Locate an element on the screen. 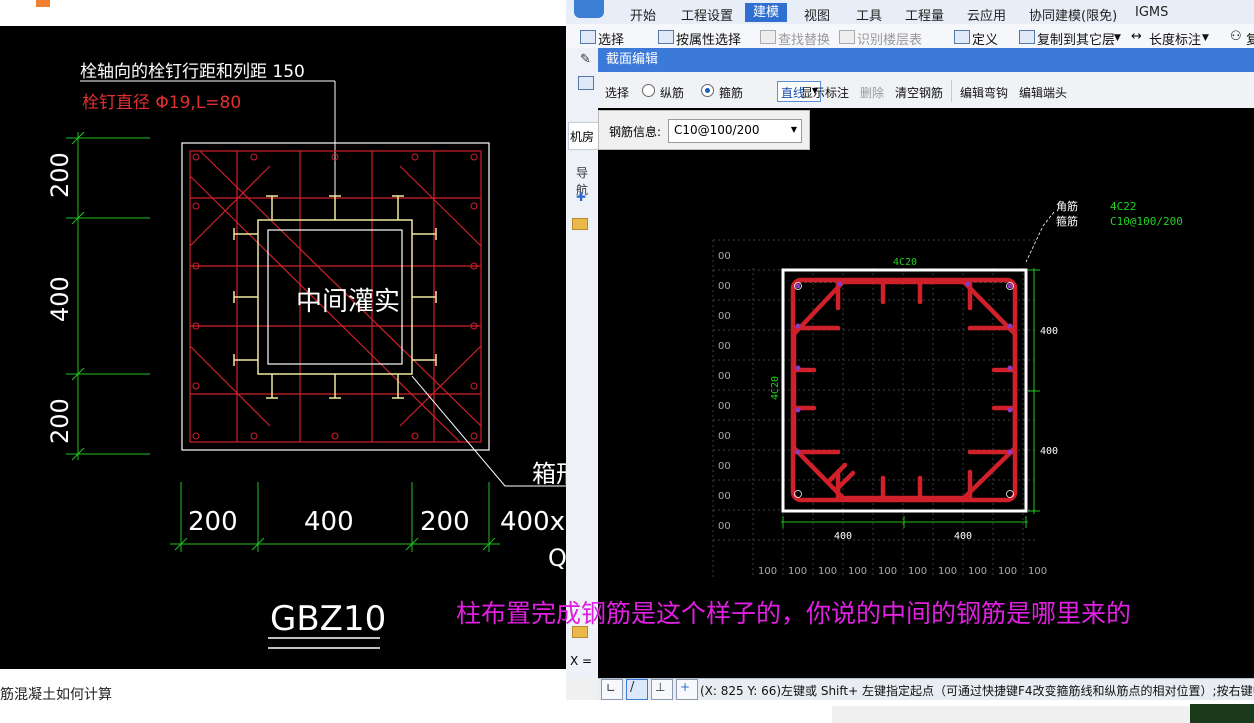 This screenshot has width=1254, height=723. dialog-title: 截面编辑 is located at coordinates (632, 59).